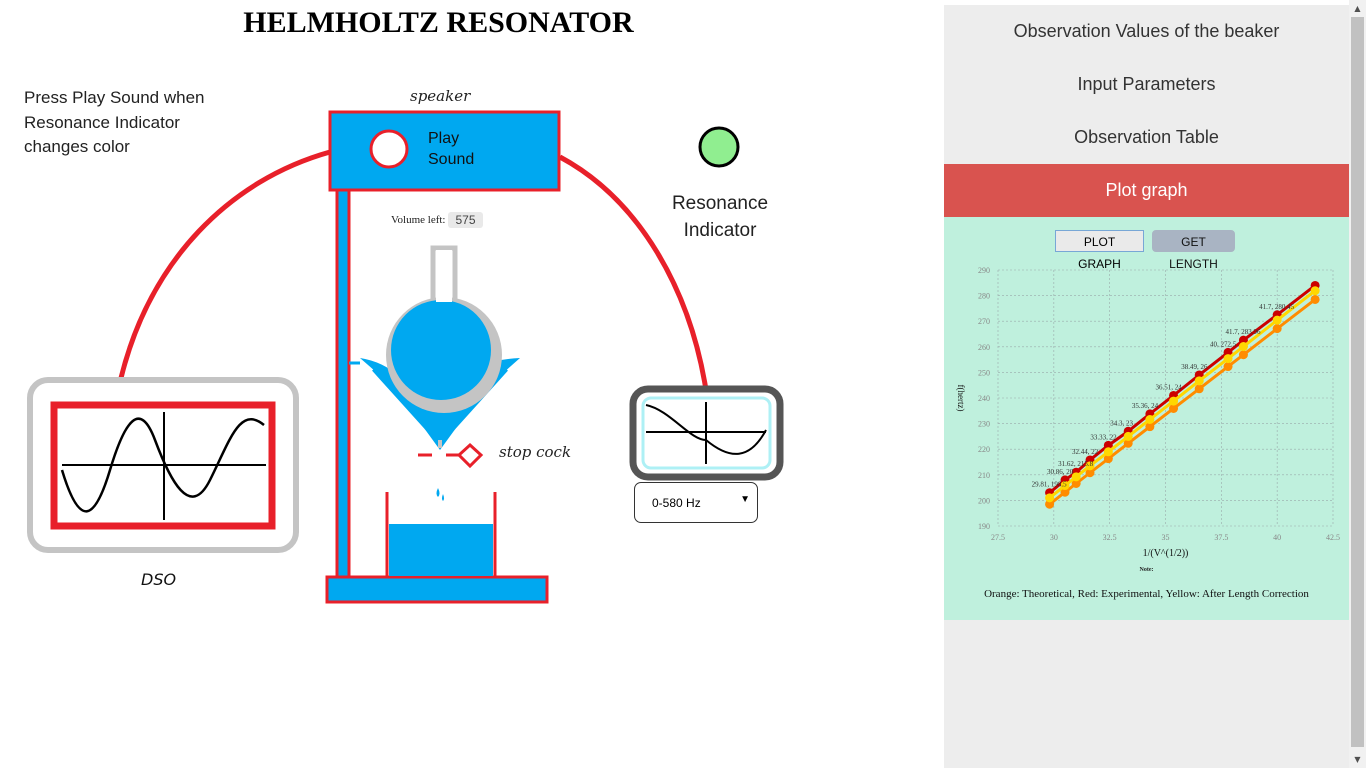  Describe the element at coordinates (984, 321) in the screenshot. I see `y-tick-label: 270` at that location.